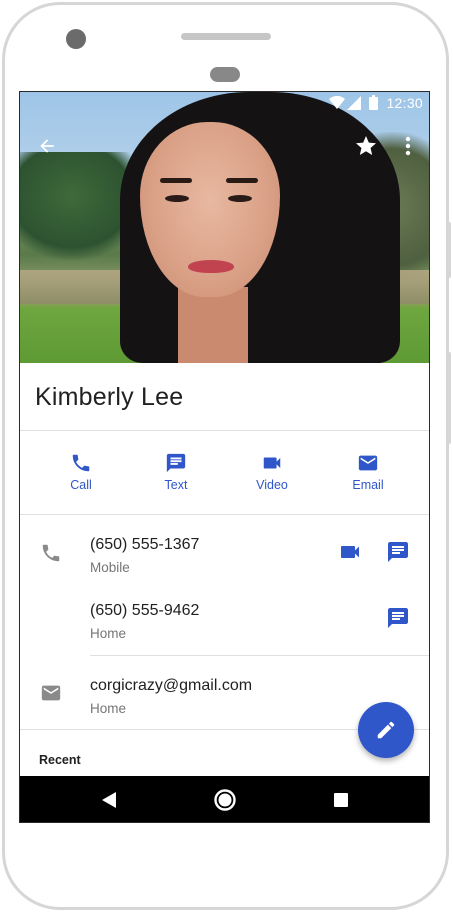  I want to click on email-button: Email, so click(368, 476).